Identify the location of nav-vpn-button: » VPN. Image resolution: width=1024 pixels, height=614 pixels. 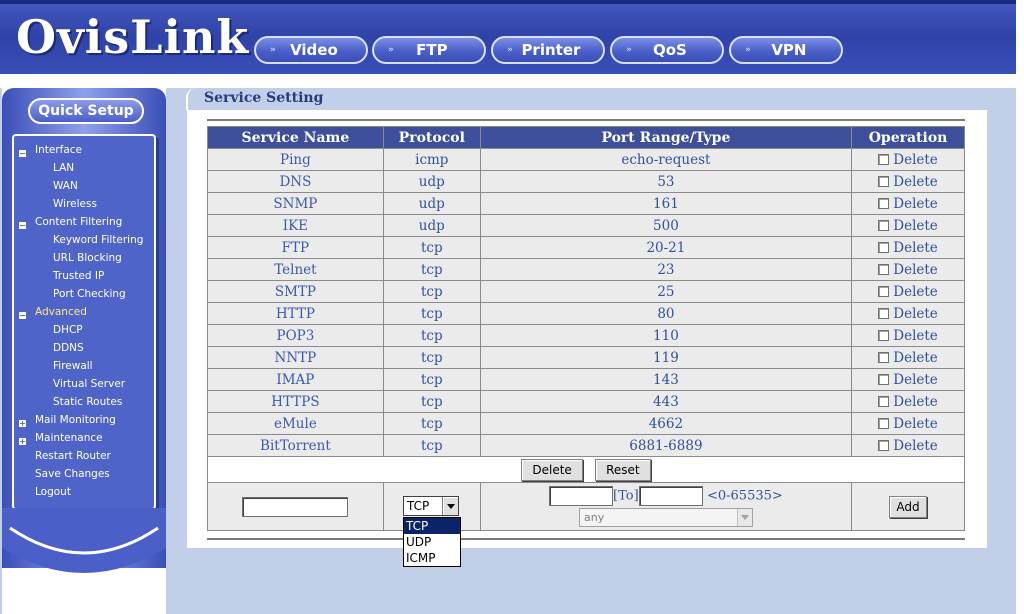
(786, 50).